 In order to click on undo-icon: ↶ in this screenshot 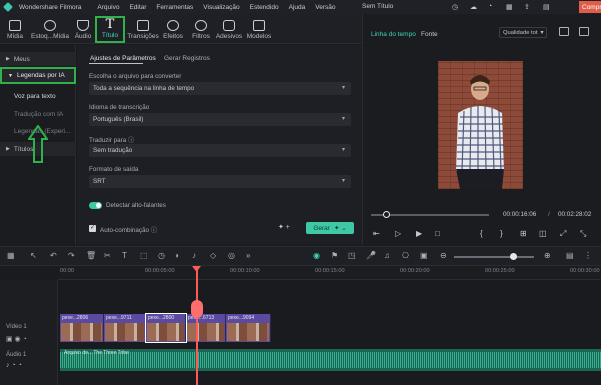, I will do `click(53, 255)`.